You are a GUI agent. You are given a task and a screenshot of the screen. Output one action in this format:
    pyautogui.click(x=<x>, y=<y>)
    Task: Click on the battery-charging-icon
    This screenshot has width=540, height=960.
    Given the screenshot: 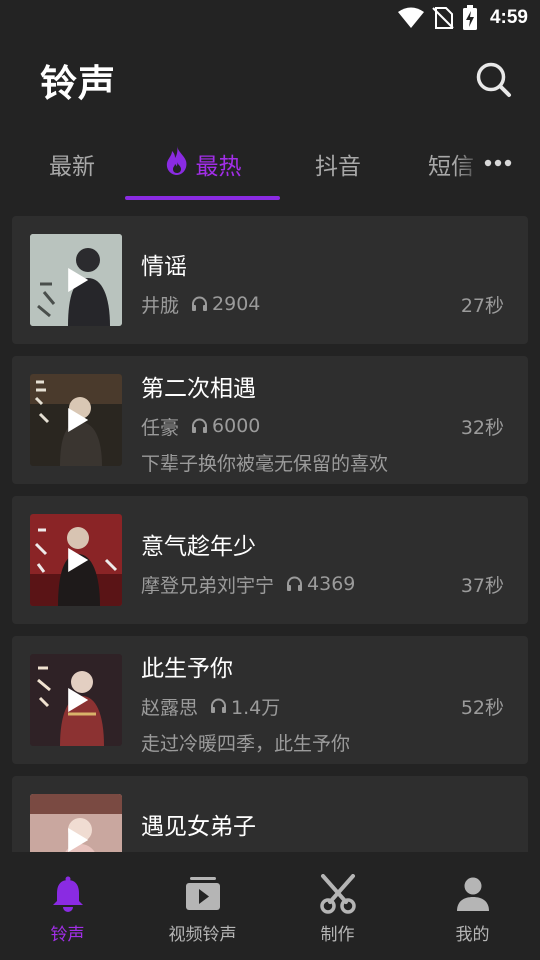 What is the action you would take?
    pyautogui.click(x=470, y=18)
    